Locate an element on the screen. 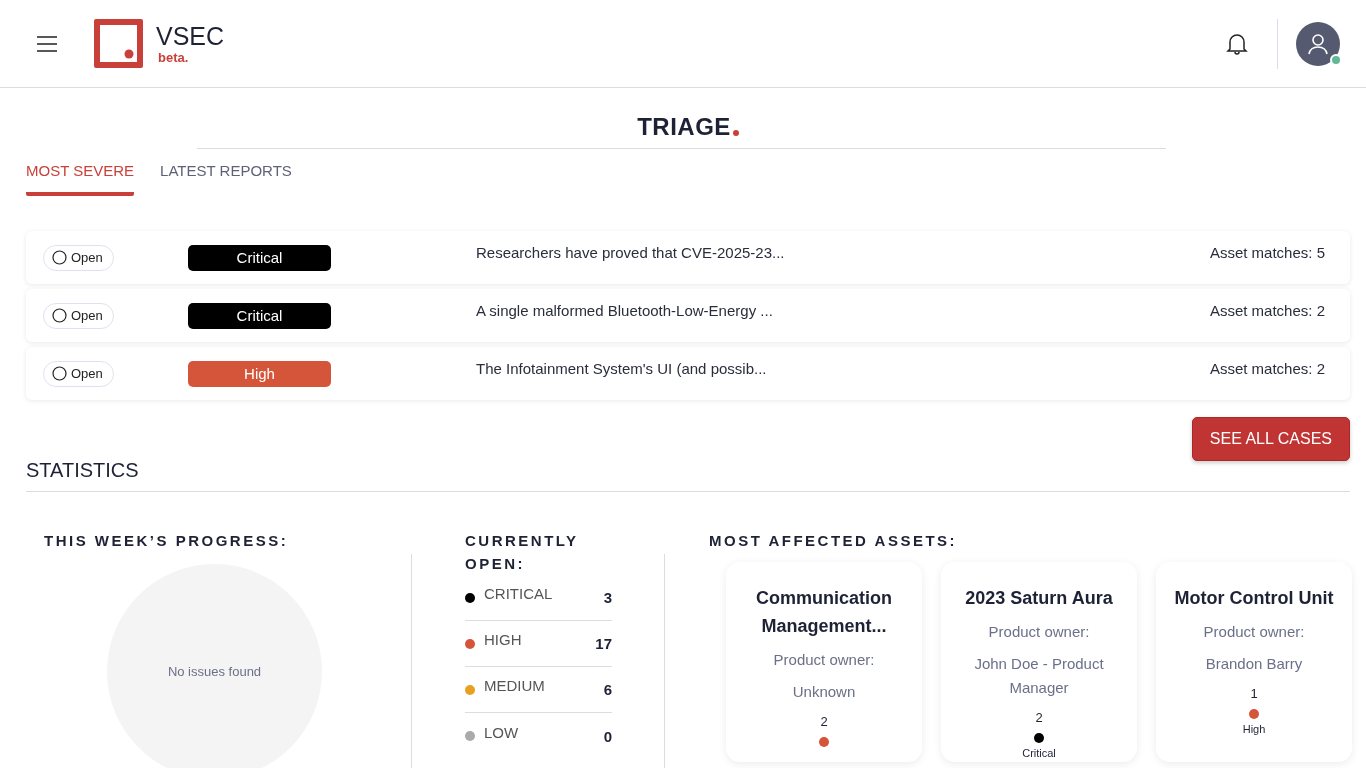  case-row: Open Critical A single malformed Bluetooth-Low-Energy ... Asset matches: 2 is located at coordinates (688, 315).